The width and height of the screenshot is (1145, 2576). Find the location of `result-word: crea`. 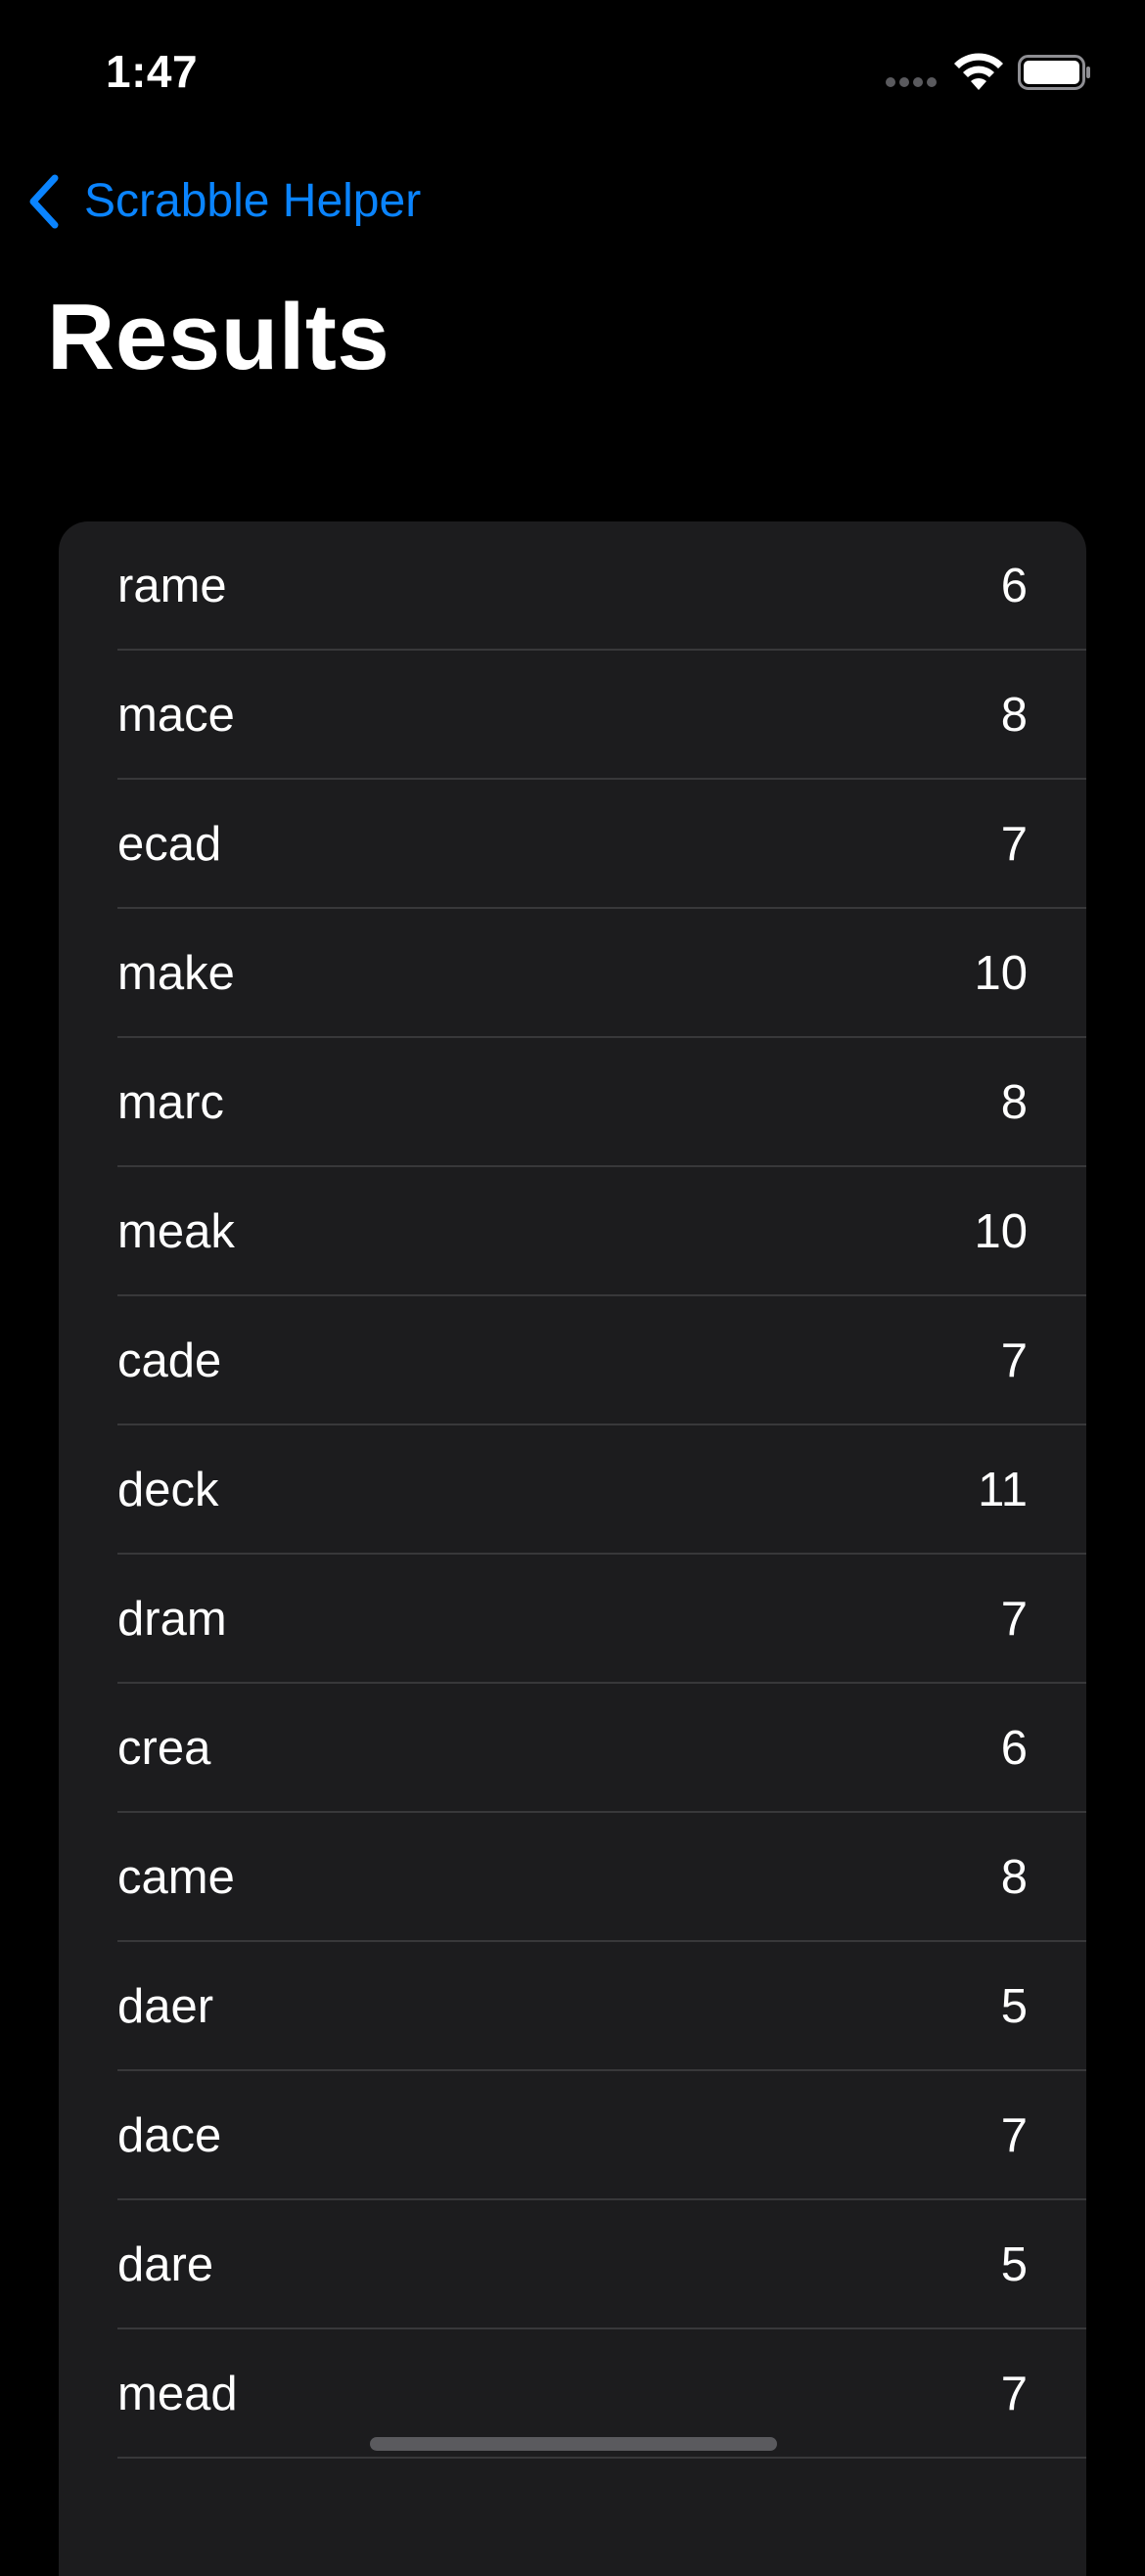

result-word: crea is located at coordinates (164, 1748).